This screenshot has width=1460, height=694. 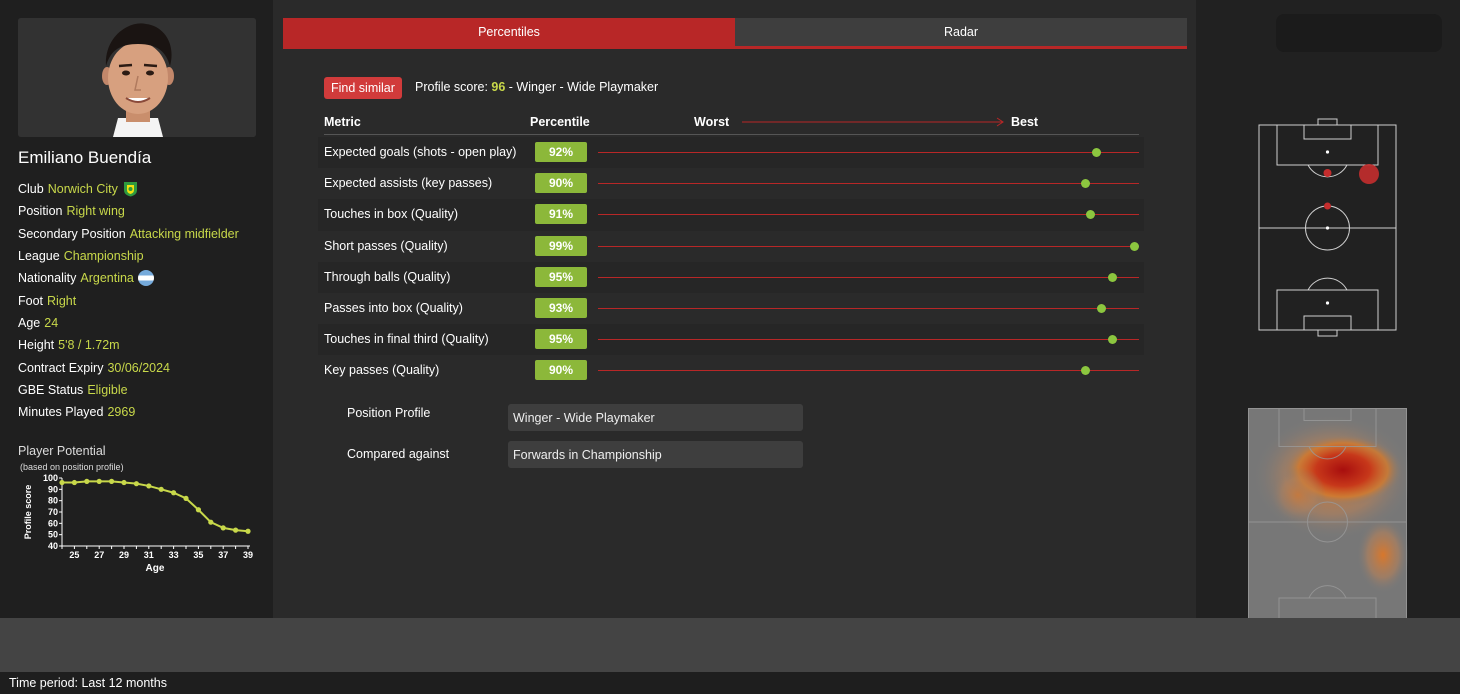 What do you see at coordinates (386, 245) in the screenshot?
I see `metric-label: Short passes (Quality)` at bounding box center [386, 245].